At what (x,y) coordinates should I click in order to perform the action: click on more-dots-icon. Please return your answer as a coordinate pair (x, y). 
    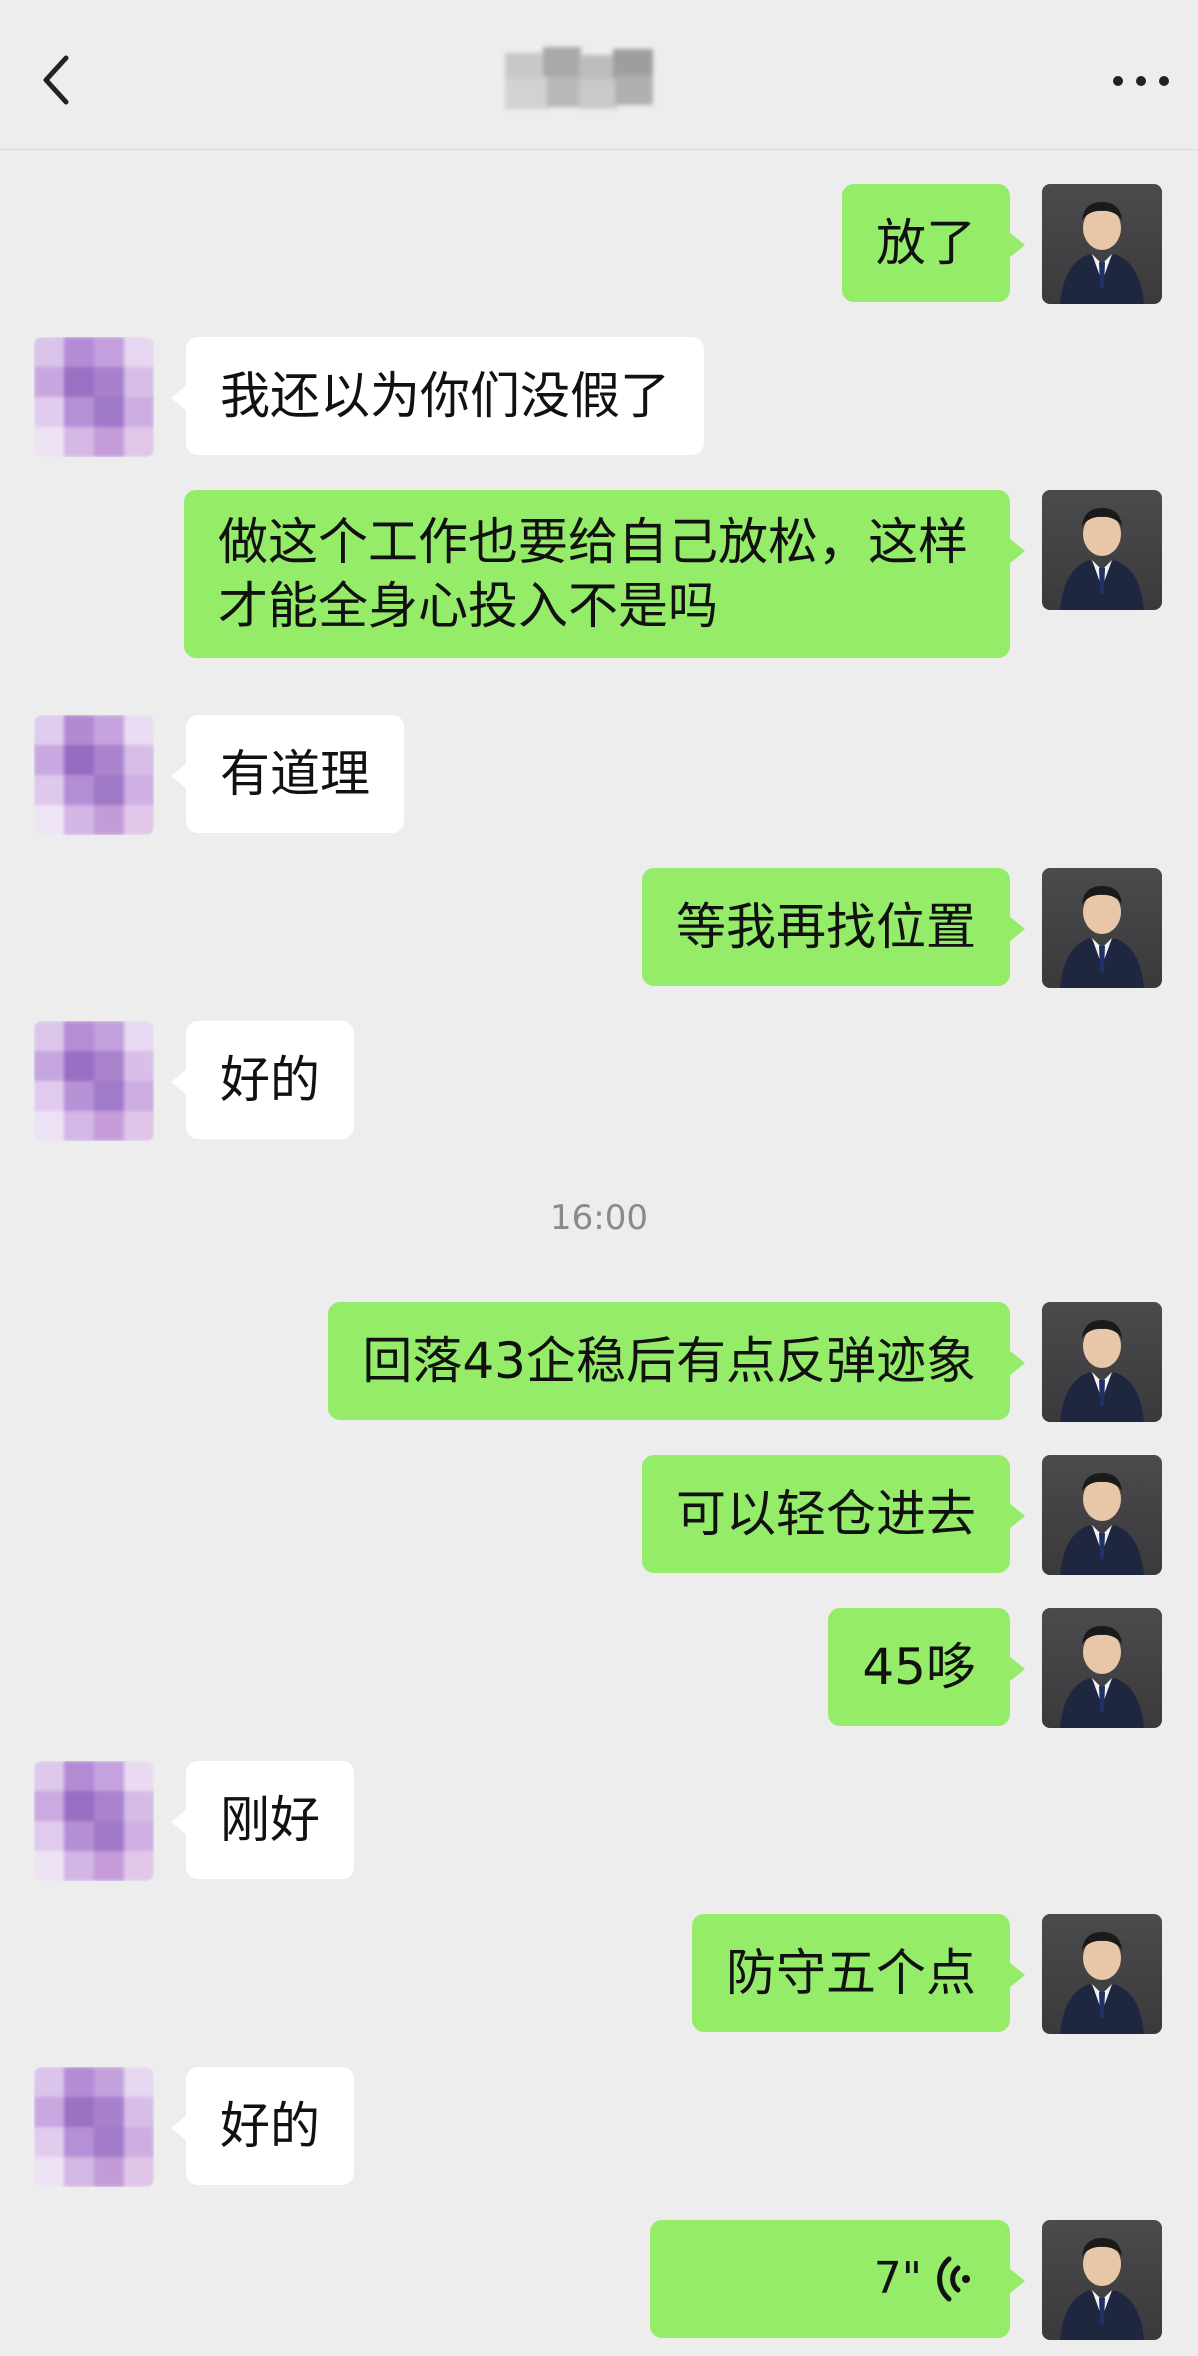
    Looking at the image, I should click on (1141, 81).